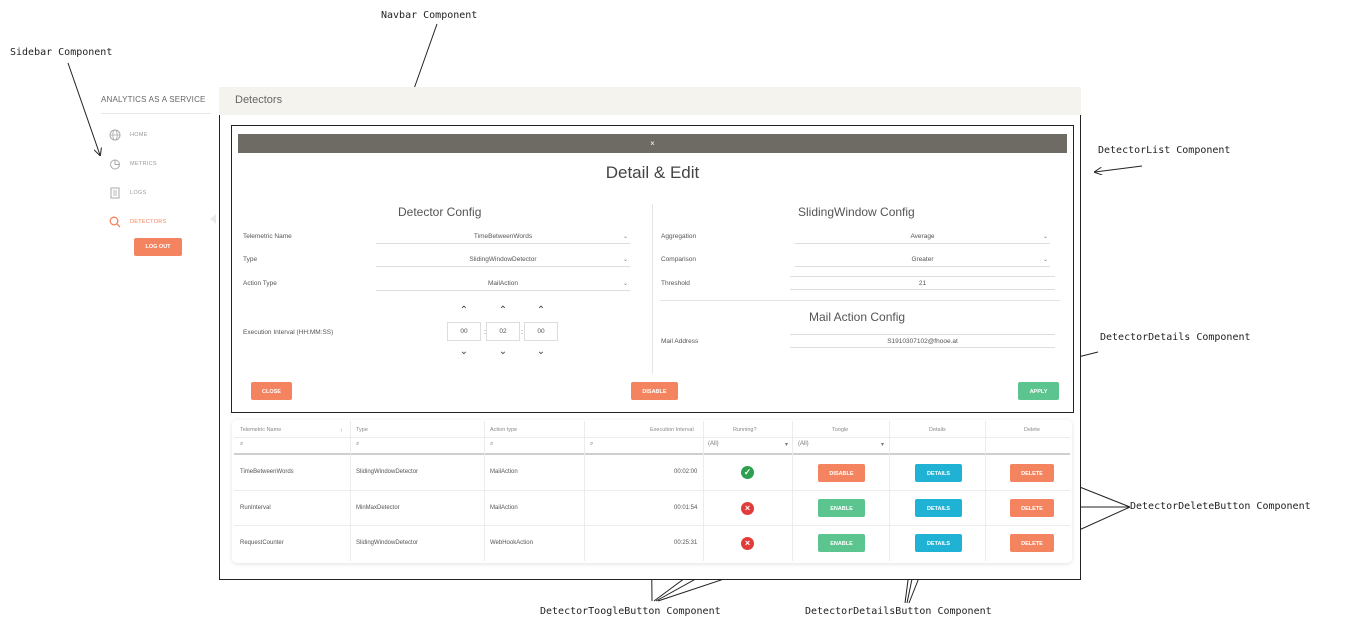 This screenshot has height=623, width=1353. I want to click on column-header-running: Running?, so click(745, 430).